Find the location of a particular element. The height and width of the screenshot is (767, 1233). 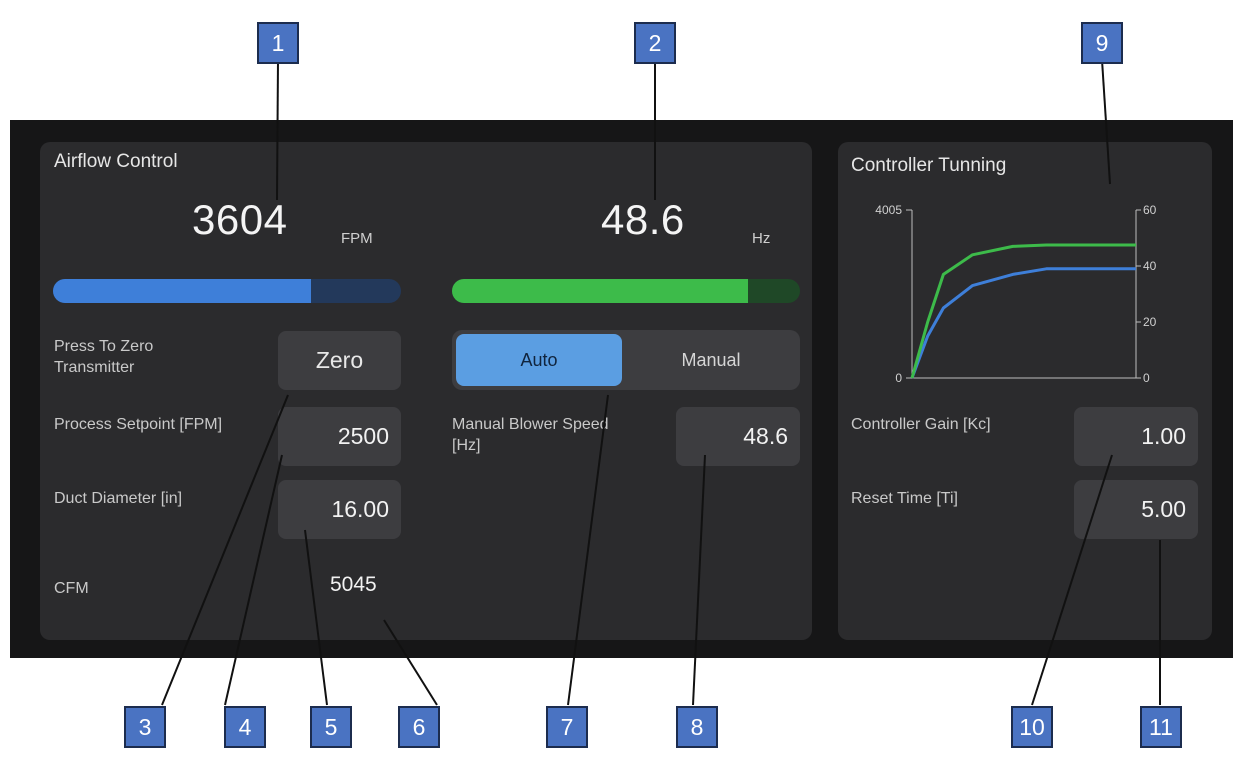

callout-9: 9 is located at coordinates (1102, 43).